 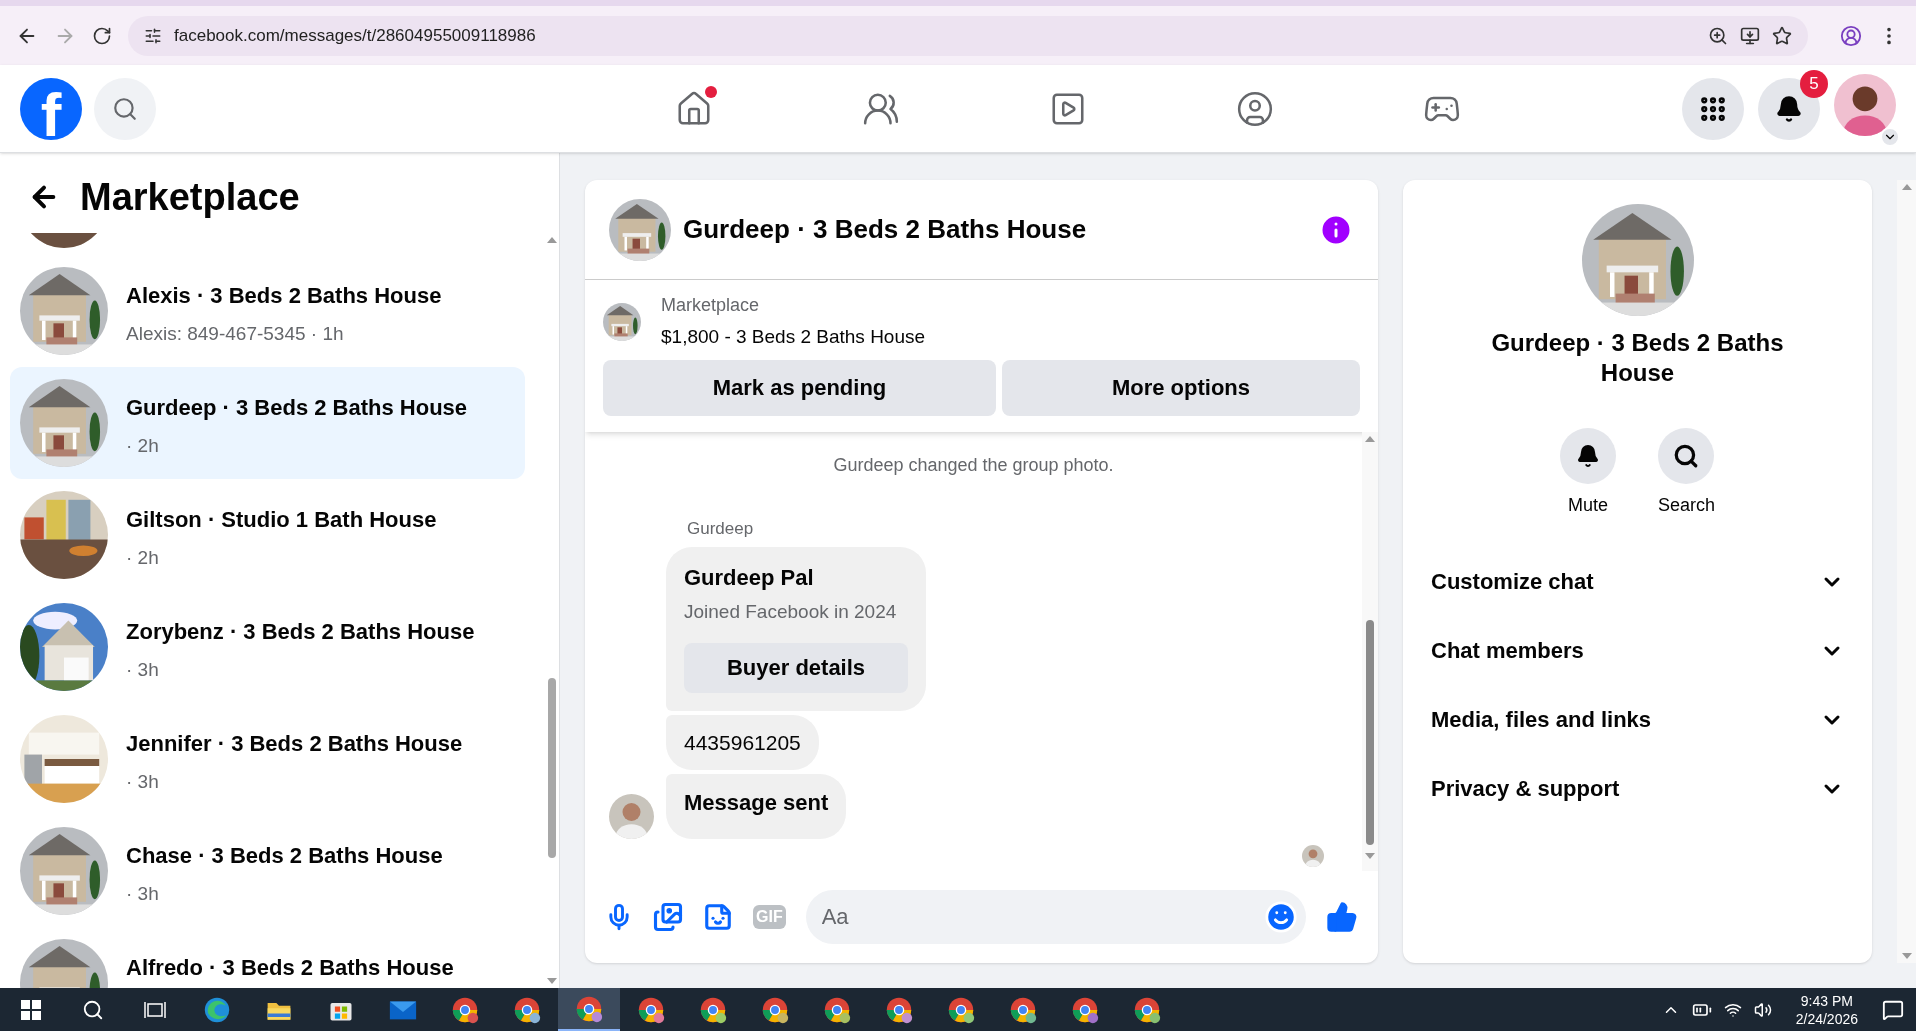 What do you see at coordinates (791, 612) in the screenshot?
I see `card-note: Joined Facebook in 2024` at bounding box center [791, 612].